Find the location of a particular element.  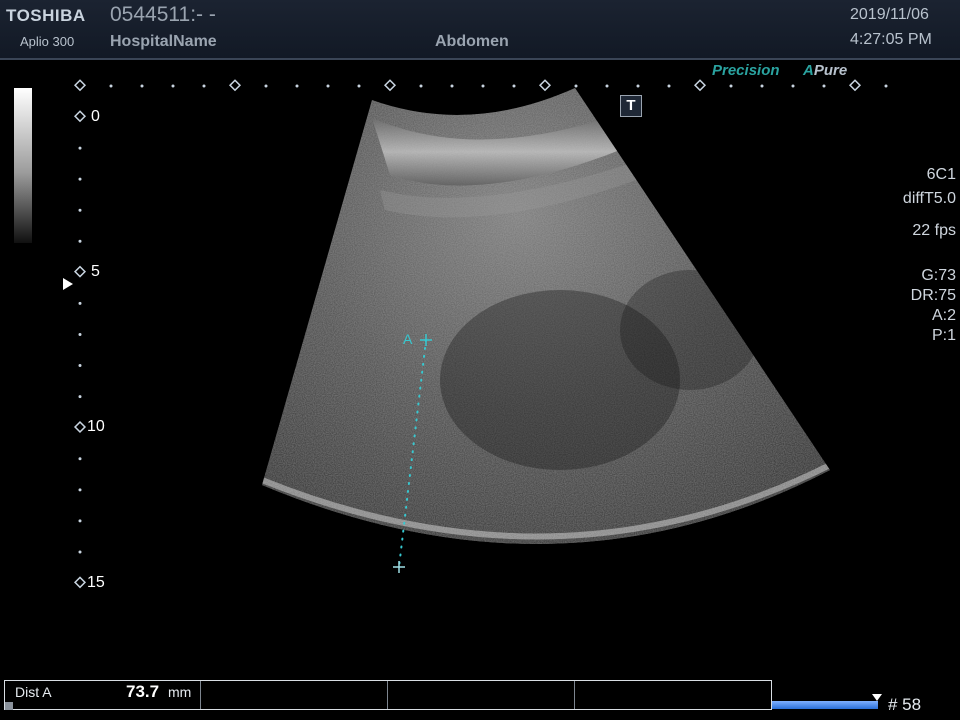

a-value: A:2 is located at coordinates (943, 315).